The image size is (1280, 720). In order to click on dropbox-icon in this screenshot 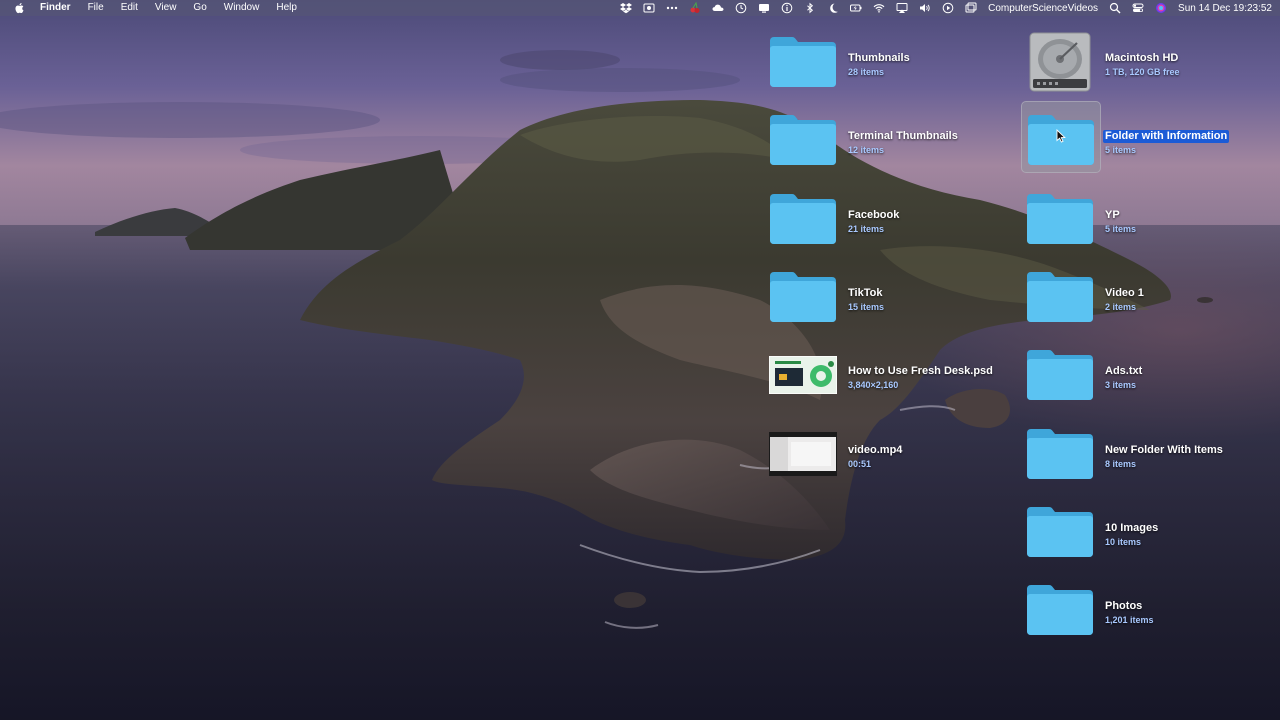, I will do `click(626, 8)`.